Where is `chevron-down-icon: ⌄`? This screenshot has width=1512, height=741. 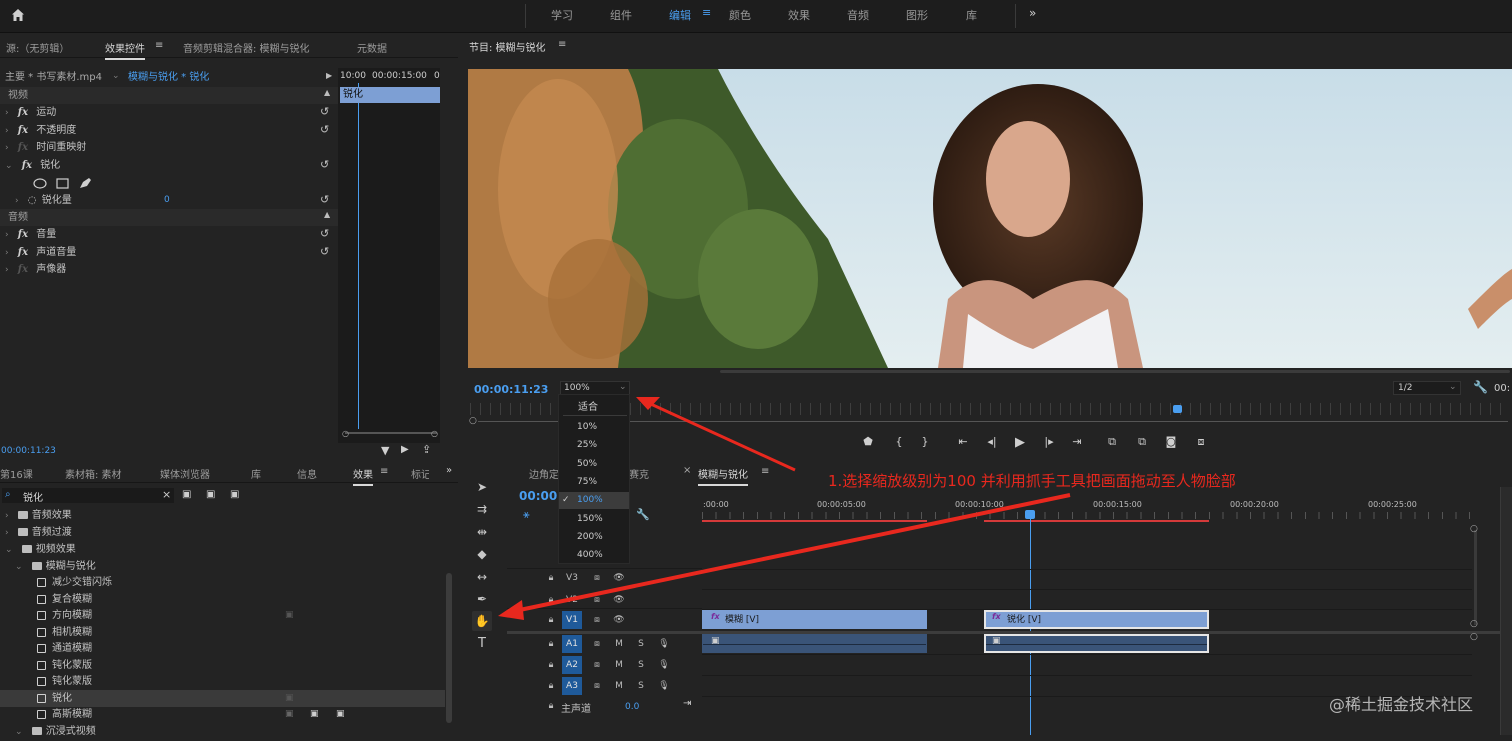
chevron-down-icon: ⌄ is located at coordinates (116, 76).